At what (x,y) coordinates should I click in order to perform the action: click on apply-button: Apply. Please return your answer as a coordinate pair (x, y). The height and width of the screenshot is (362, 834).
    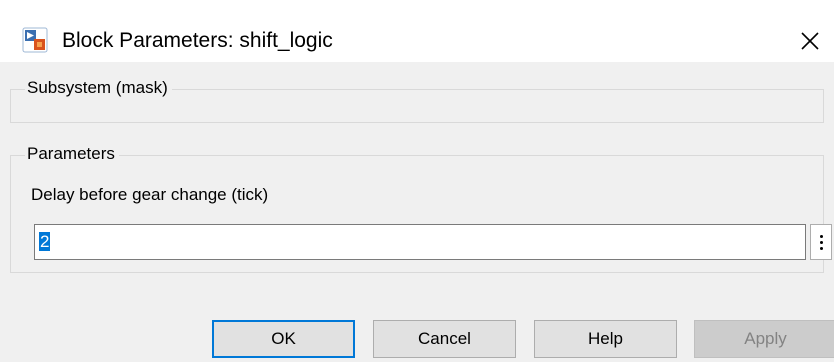
    Looking at the image, I should click on (764, 339).